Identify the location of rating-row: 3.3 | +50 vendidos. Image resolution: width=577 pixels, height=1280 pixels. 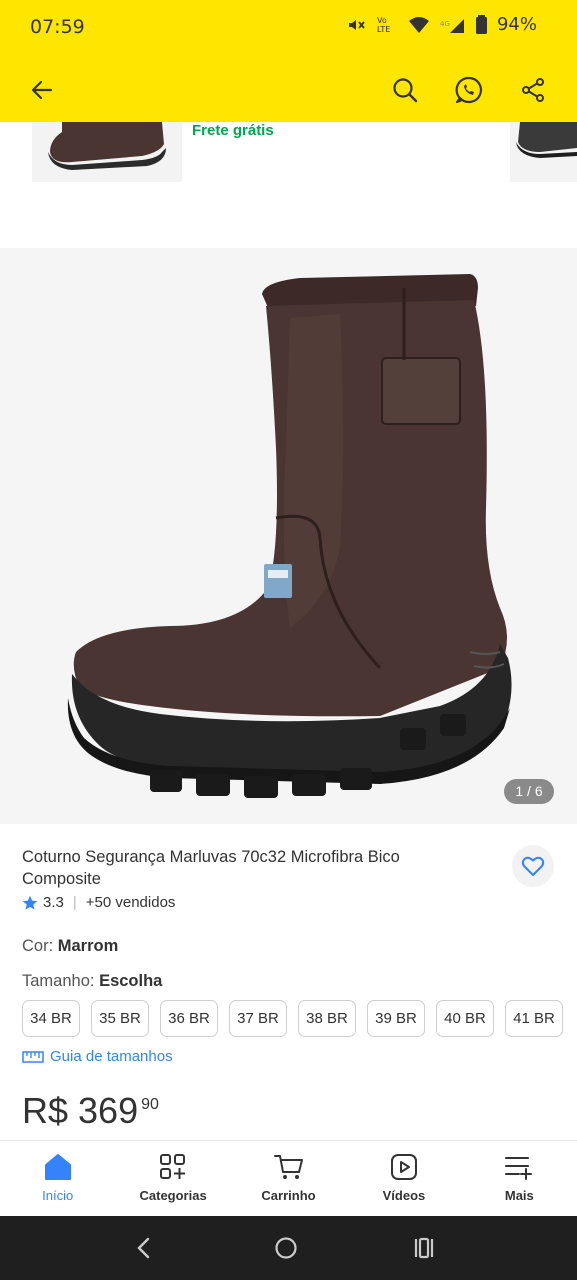
(98, 902).